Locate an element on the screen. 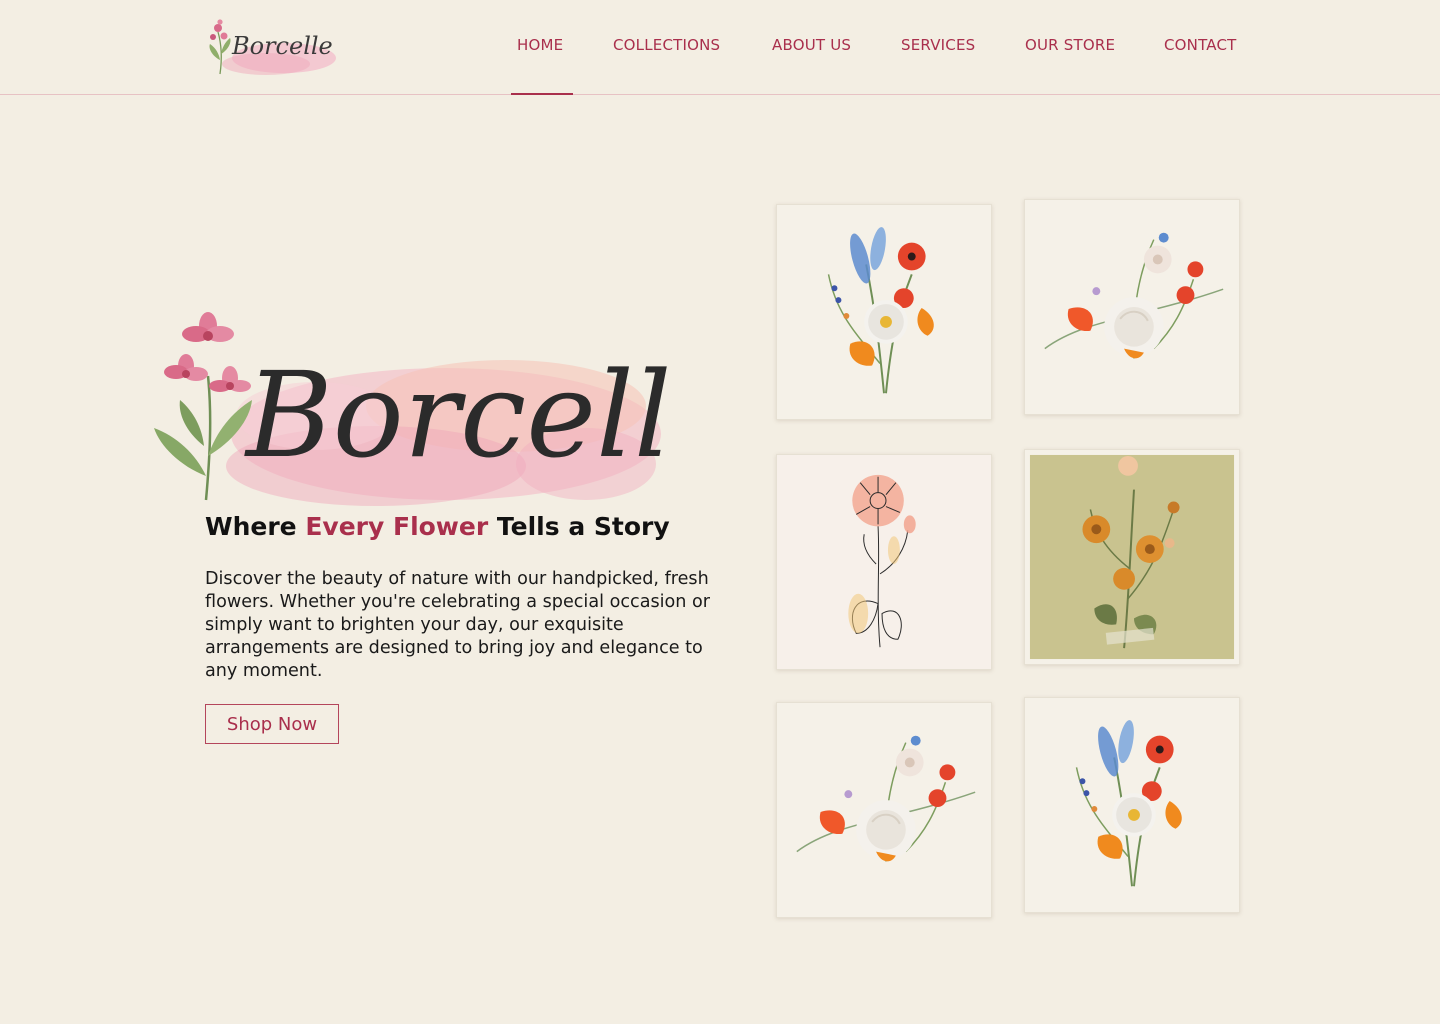 This screenshot has height=1024, width=1440. hero-tagline: Where Every Flower Tells a Story is located at coordinates (437, 526).